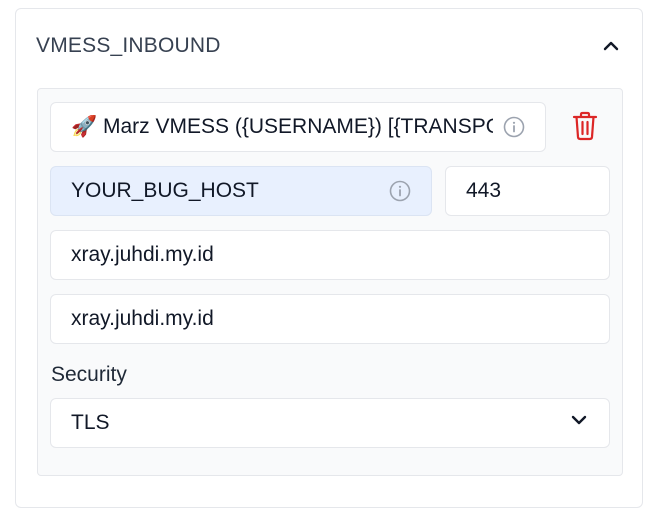  Describe the element at coordinates (527, 191) in the screenshot. I see `port-input: 443` at that location.